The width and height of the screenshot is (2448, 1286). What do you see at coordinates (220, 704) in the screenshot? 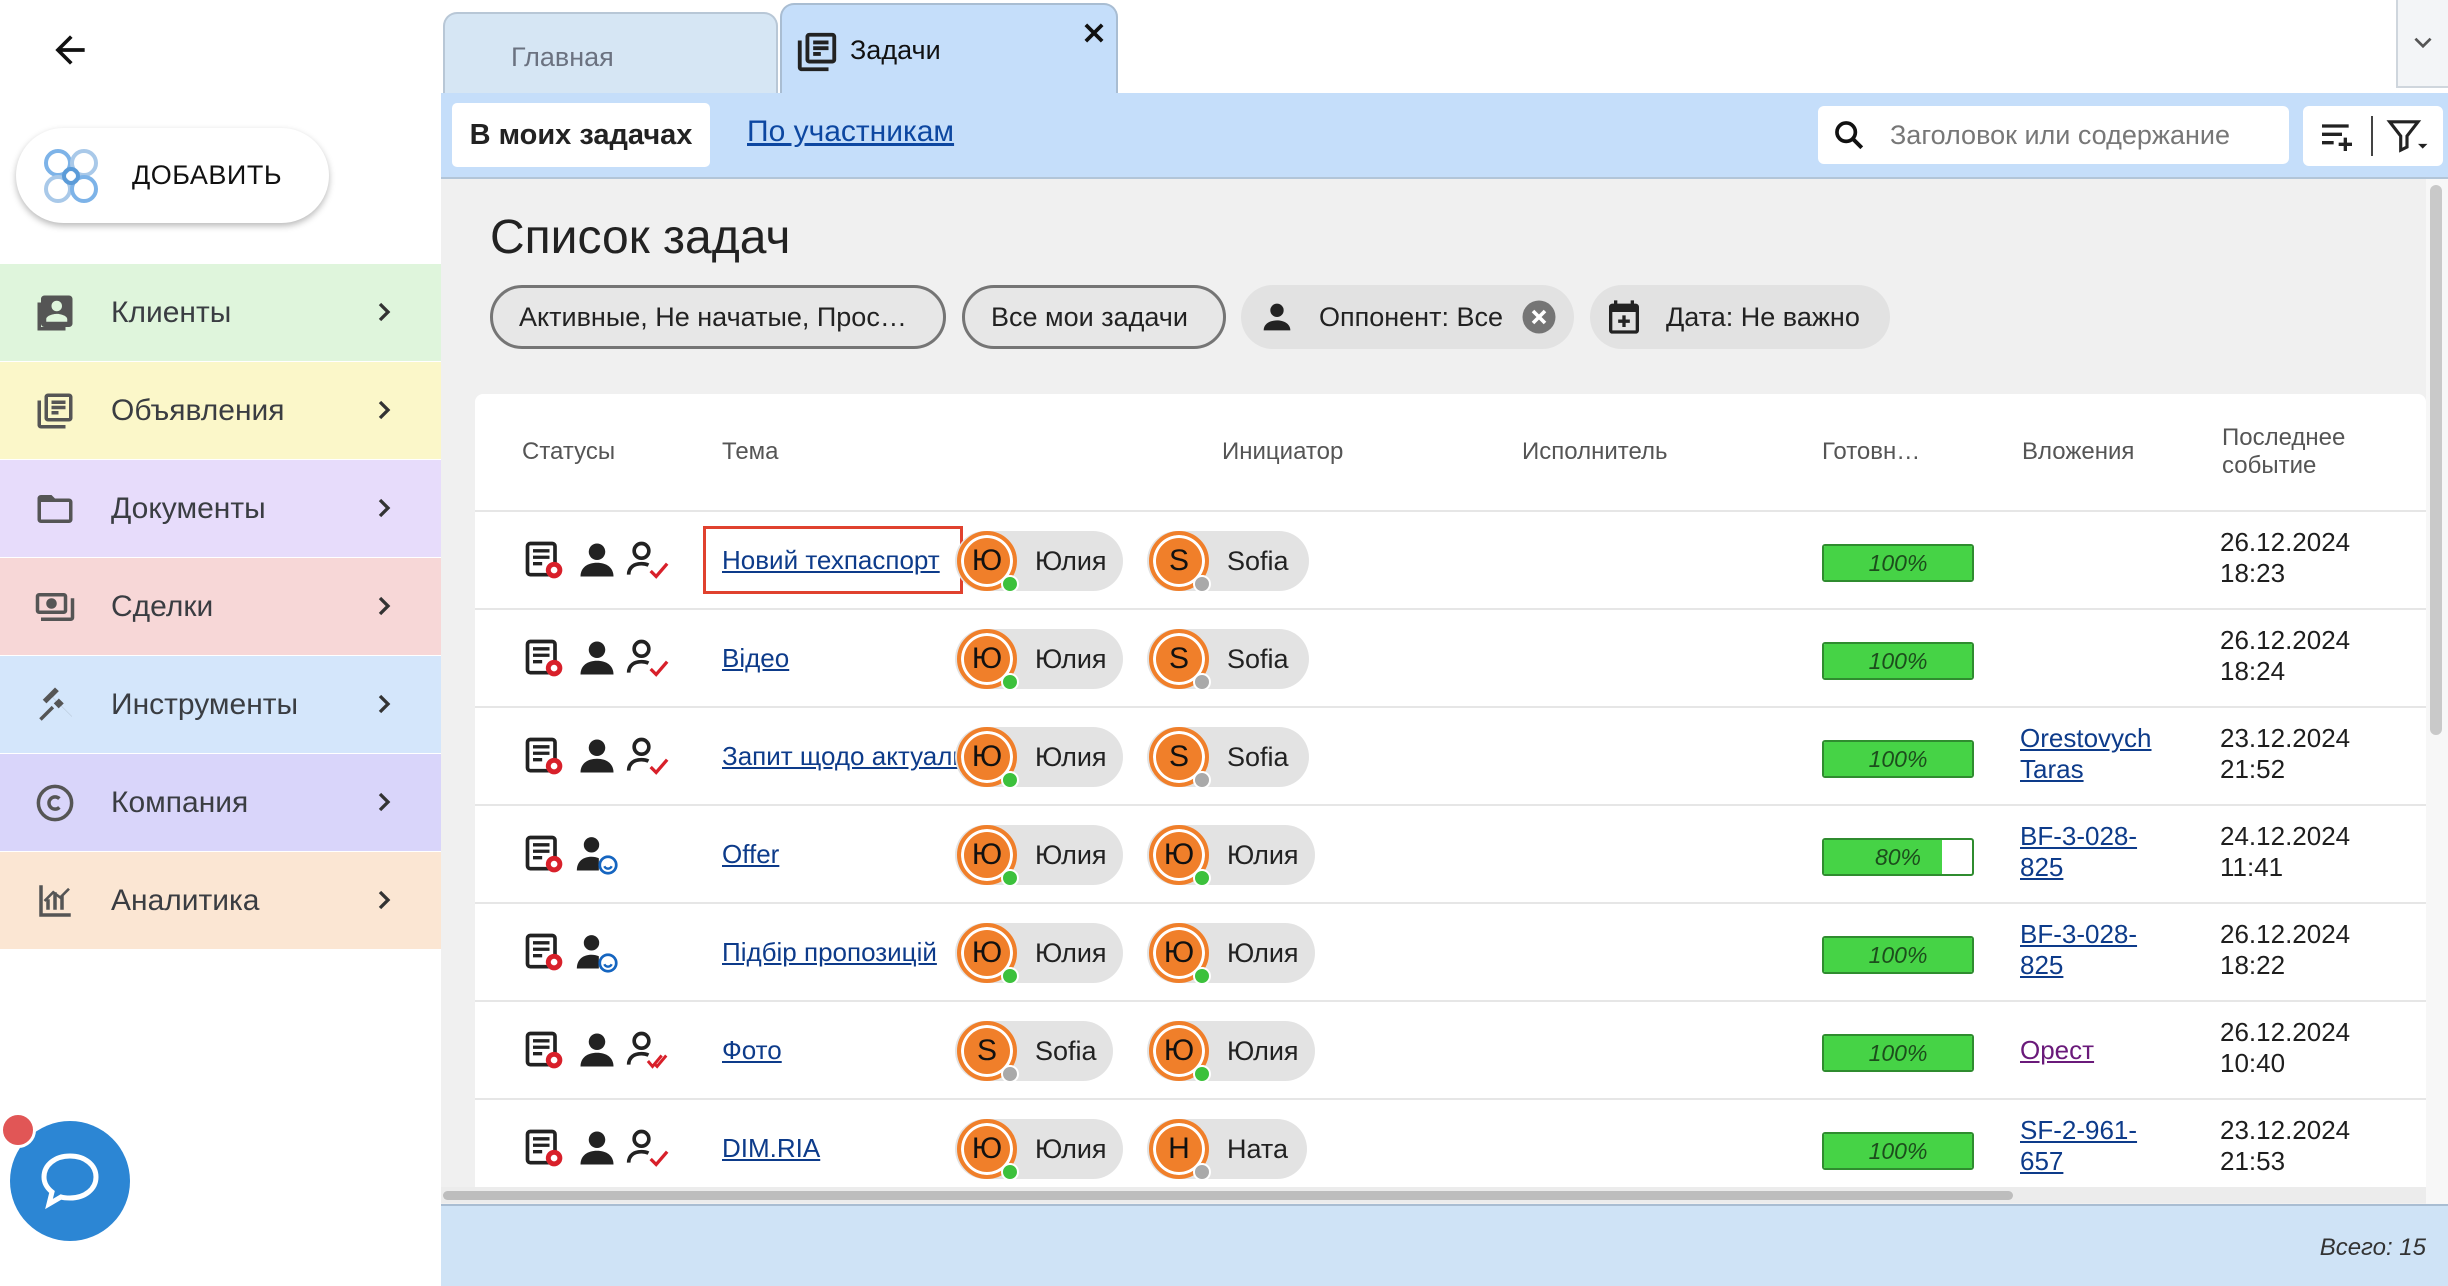
I see `sidebar-item-tools: Инструменты` at bounding box center [220, 704].